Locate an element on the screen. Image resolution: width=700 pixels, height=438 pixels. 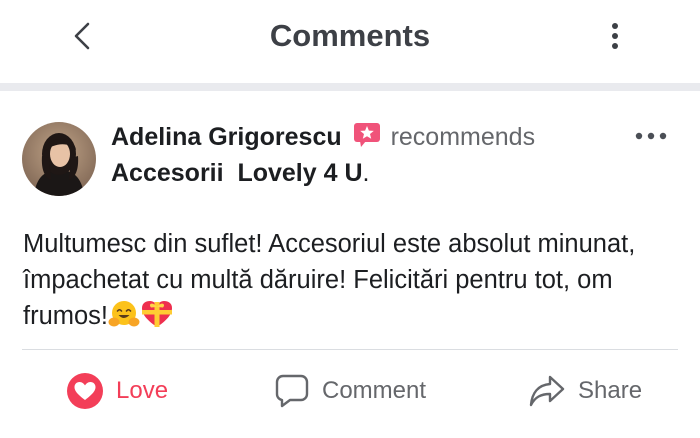
share-arrow-icon is located at coordinates (547, 391).